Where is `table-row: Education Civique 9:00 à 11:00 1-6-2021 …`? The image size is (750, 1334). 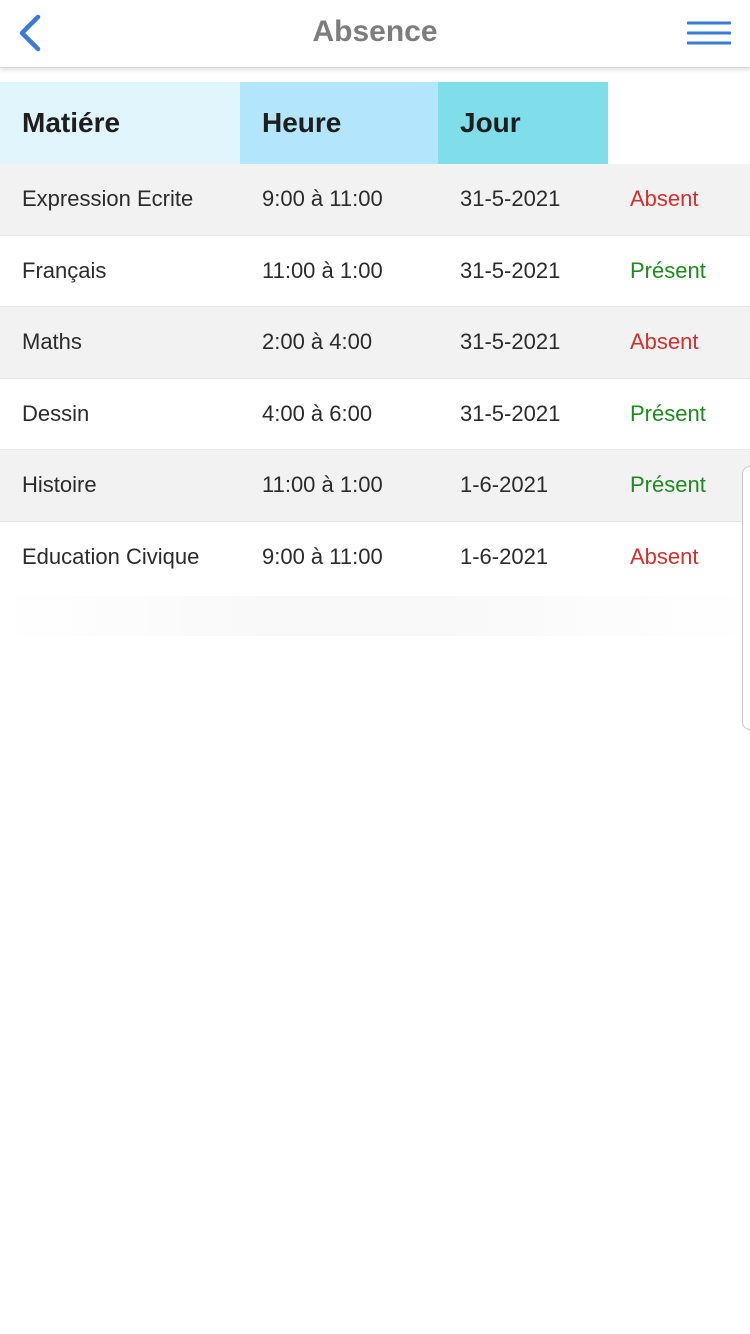
table-row: Education Civique 9:00 à 11:00 1-6-2021 … is located at coordinates (375, 557).